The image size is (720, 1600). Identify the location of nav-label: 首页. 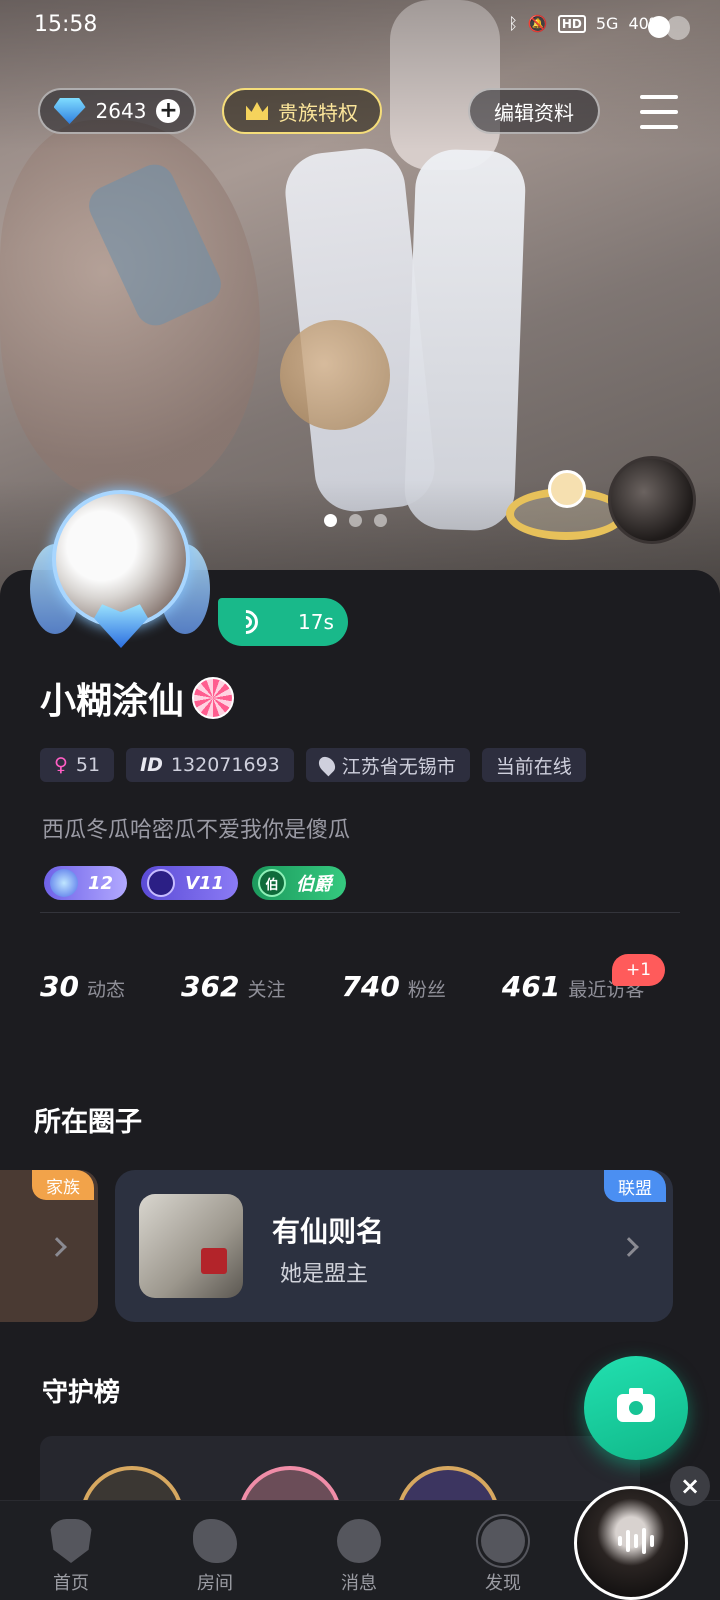
(71, 1583).